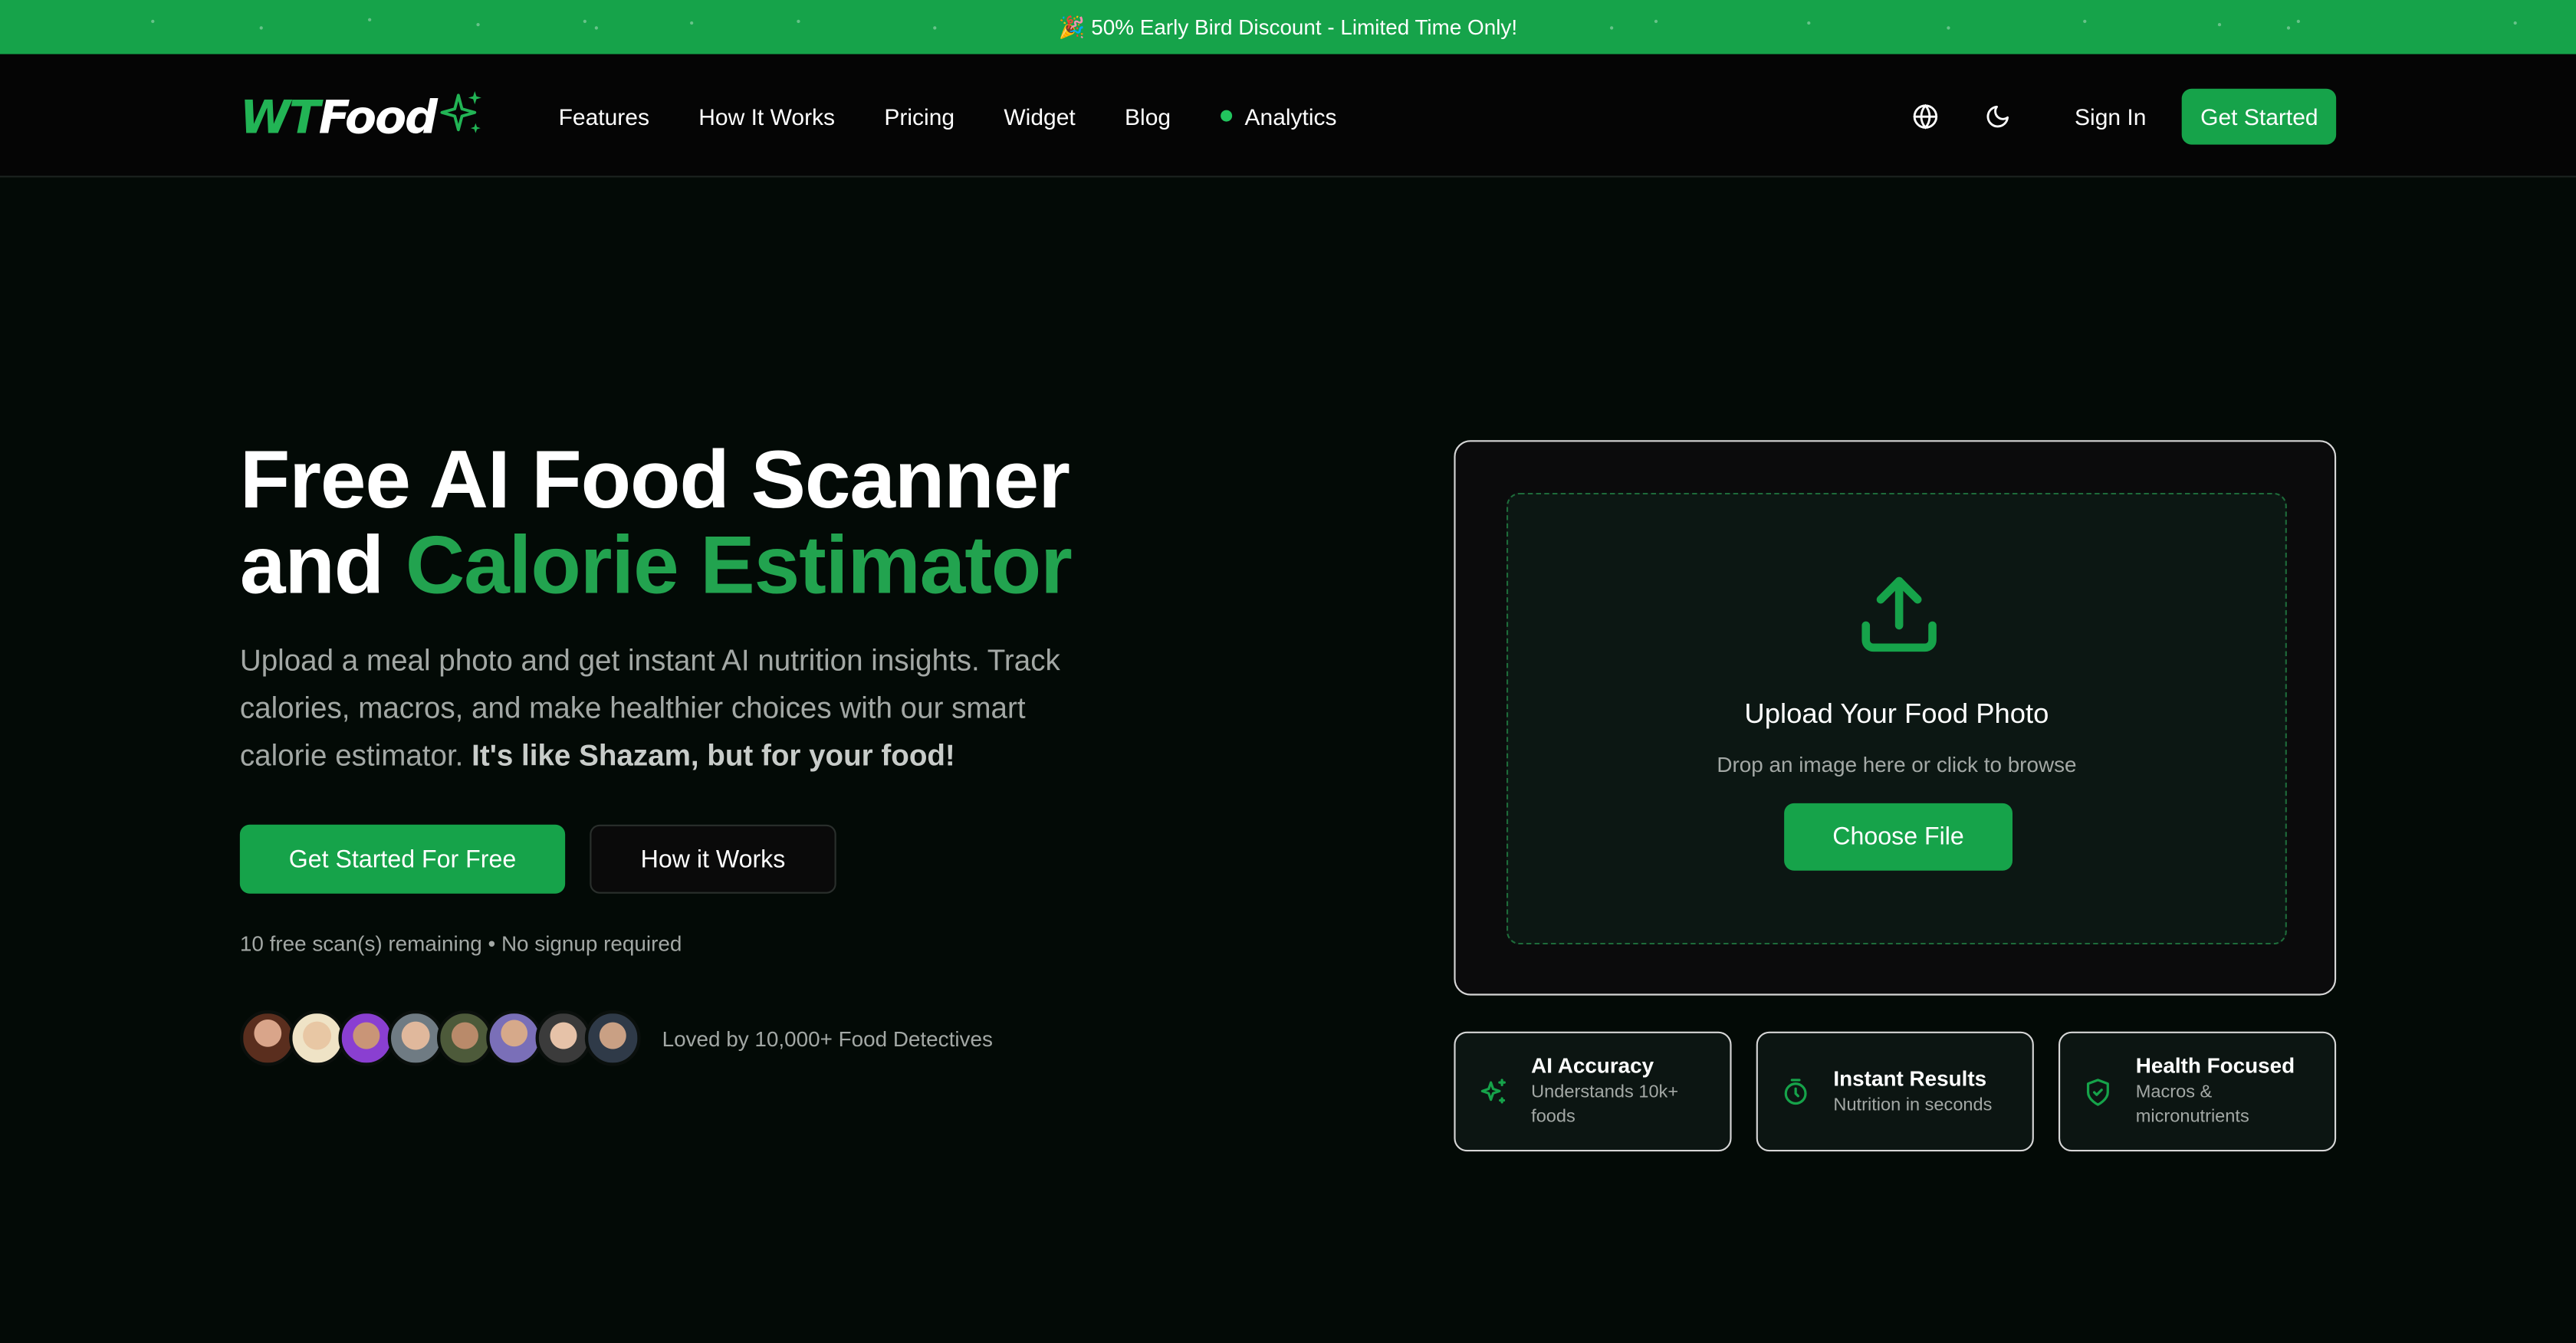 The image size is (2576, 1343). I want to click on nav-link-analytics-label: Analytics, so click(1291, 116).